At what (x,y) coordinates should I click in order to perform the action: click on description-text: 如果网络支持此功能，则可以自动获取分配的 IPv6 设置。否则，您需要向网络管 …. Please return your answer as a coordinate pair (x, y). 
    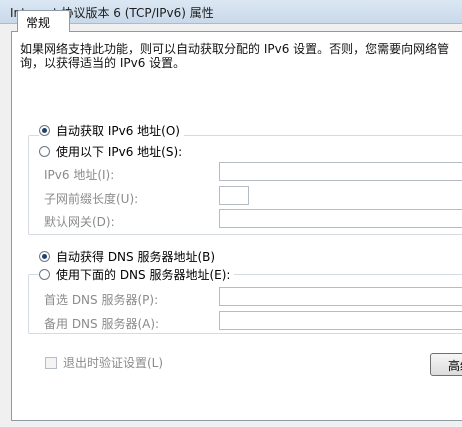
    Looking at the image, I should click on (241, 56).